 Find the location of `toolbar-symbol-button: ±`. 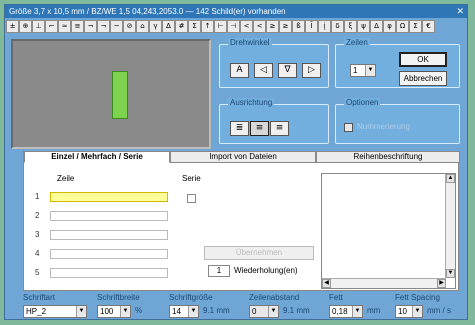

toolbar-symbol-button: ± is located at coordinates (12, 26).